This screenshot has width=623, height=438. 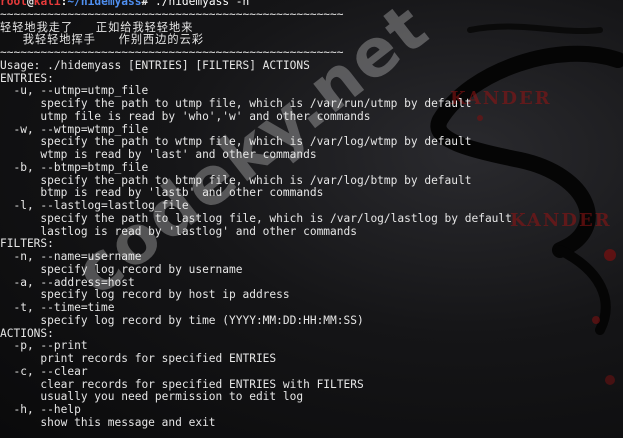 What do you see at coordinates (138, 358) in the screenshot?
I see `option-description: print records for specified ENTRIES` at bounding box center [138, 358].